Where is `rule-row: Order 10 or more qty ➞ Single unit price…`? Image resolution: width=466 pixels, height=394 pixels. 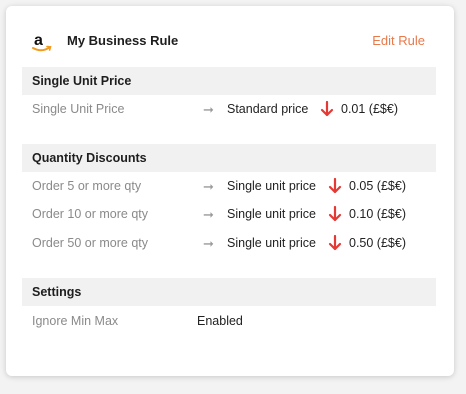
rule-row: Order 10 or more qty ➞ Single unit price… is located at coordinates (230, 215).